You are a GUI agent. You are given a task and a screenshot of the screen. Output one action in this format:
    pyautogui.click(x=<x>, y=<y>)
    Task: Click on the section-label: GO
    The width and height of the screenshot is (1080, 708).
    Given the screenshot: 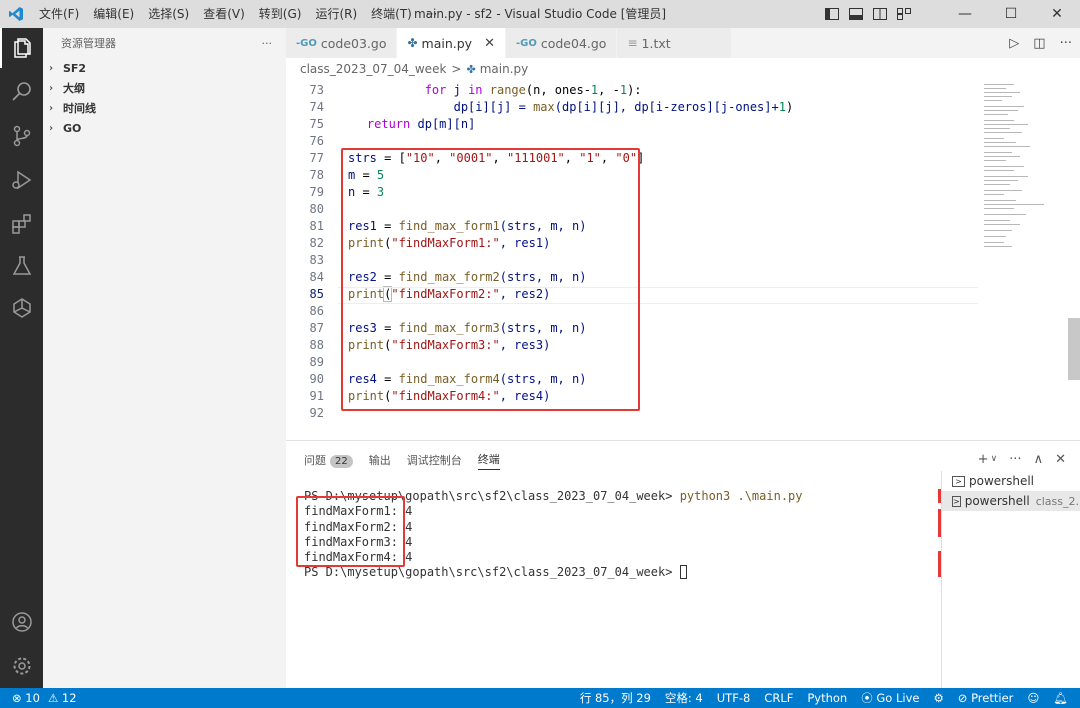 What is the action you would take?
    pyautogui.click(x=72, y=128)
    